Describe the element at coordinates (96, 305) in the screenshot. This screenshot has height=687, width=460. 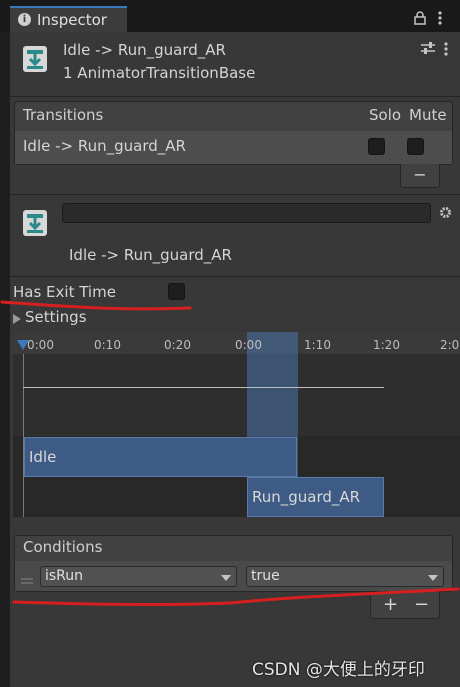
I see `annotation-underline-exit-time` at that location.